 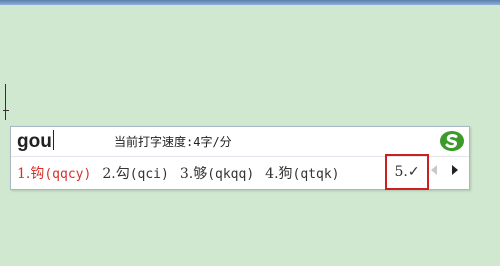 I want to click on candidate-4-code: (qtqk), so click(x=316, y=174).